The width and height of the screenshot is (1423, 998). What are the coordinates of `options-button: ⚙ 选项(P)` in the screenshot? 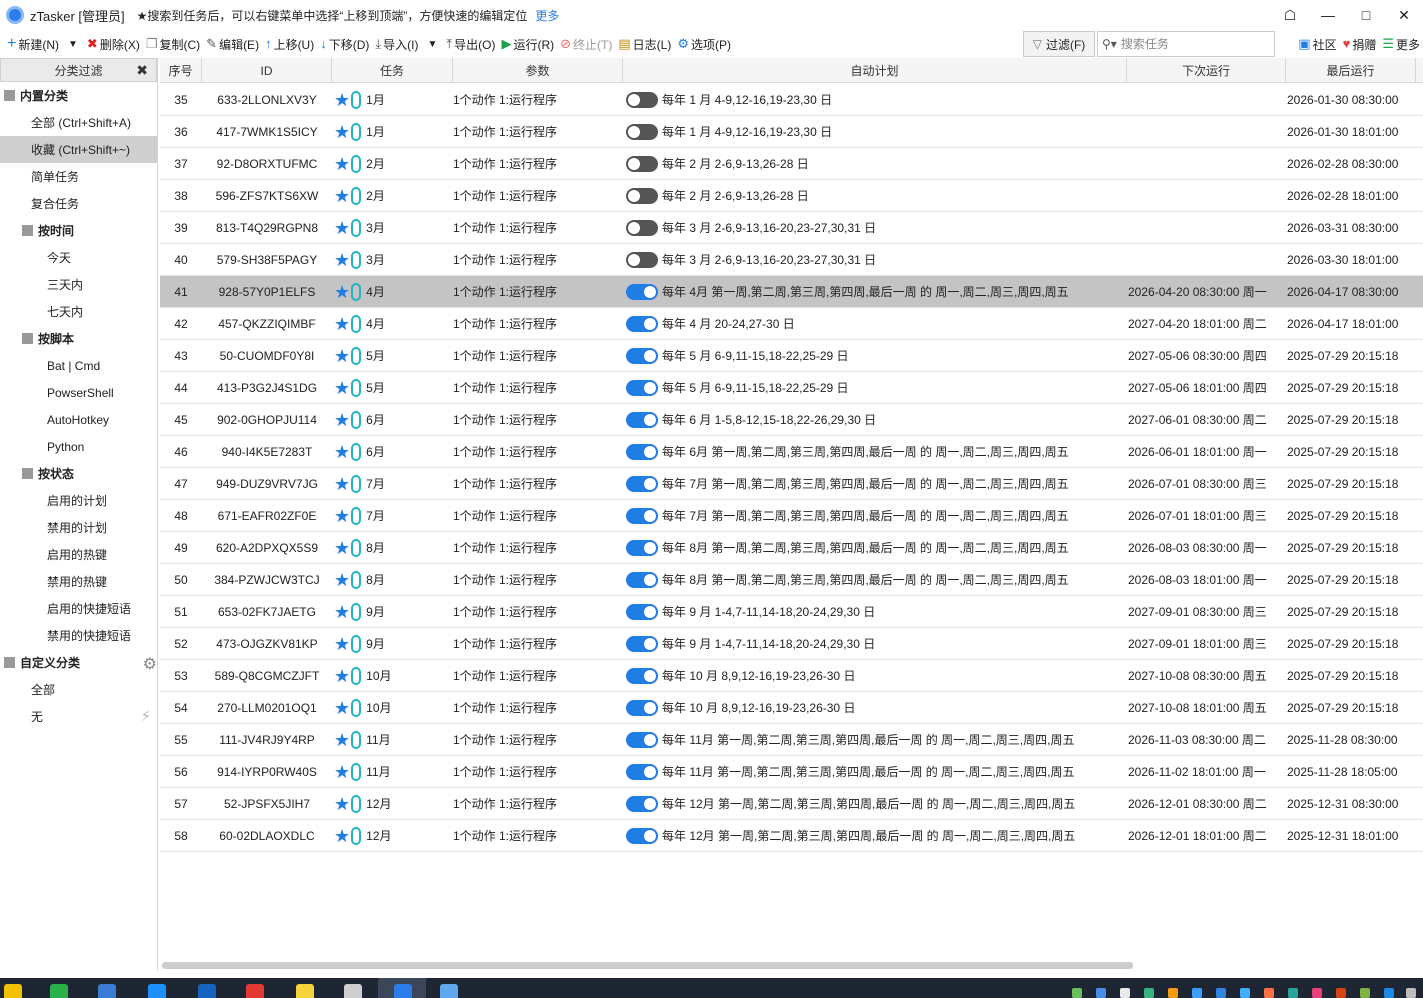 It's located at (704, 44).